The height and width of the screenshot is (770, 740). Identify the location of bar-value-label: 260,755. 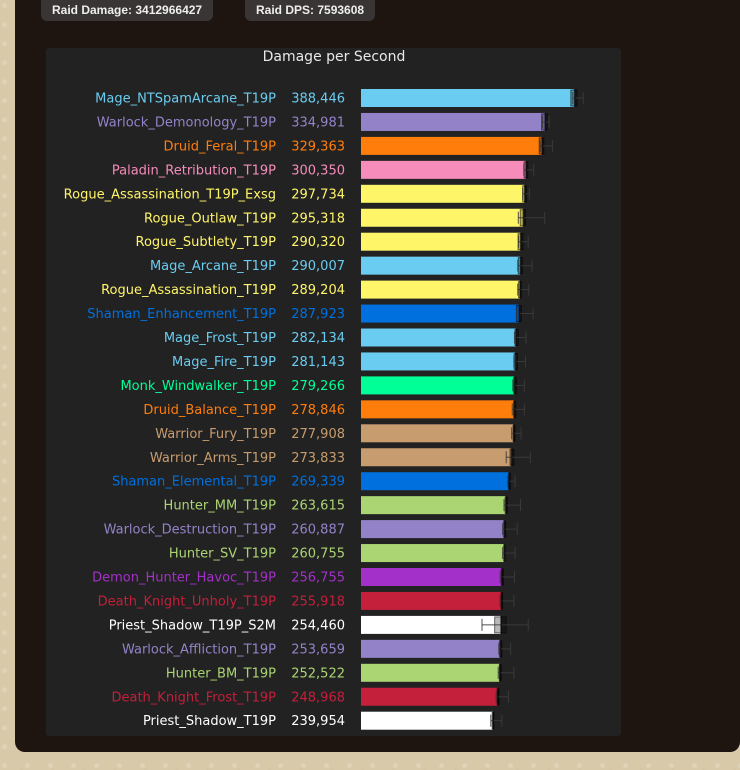
(318, 554).